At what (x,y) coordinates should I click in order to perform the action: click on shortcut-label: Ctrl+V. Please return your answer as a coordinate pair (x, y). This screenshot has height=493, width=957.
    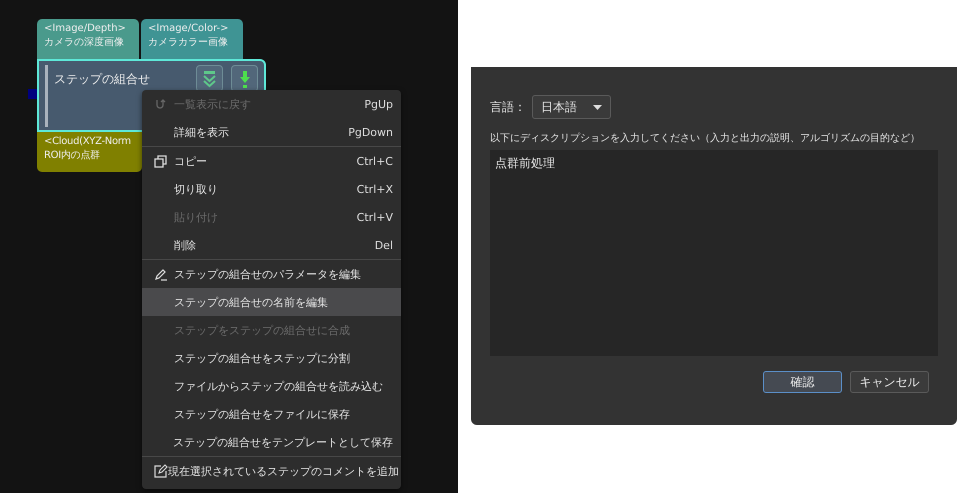
    Looking at the image, I should click on (374, 217).